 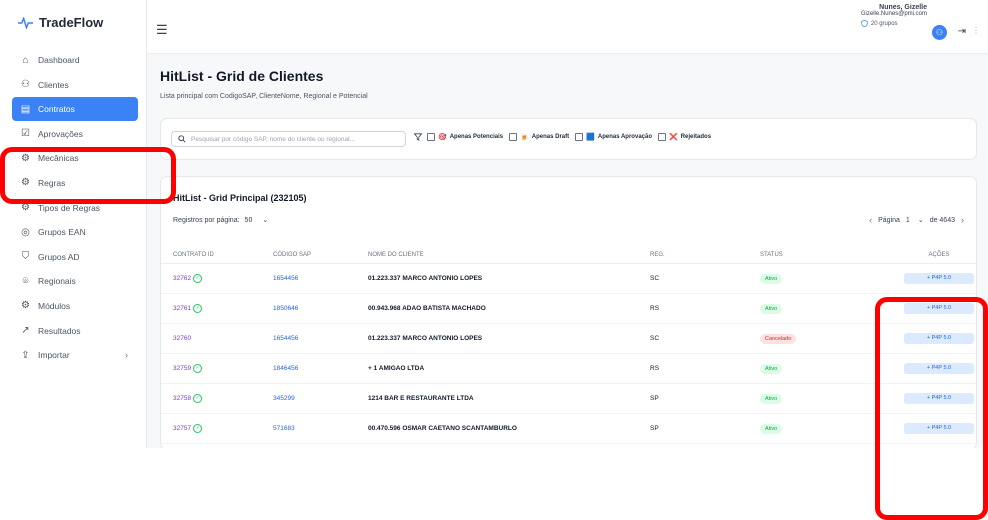 What do you see at coordinates (962, 31) in the screenshot?
I see `logout-icon: ⇥` at bounding box center [962, 31].